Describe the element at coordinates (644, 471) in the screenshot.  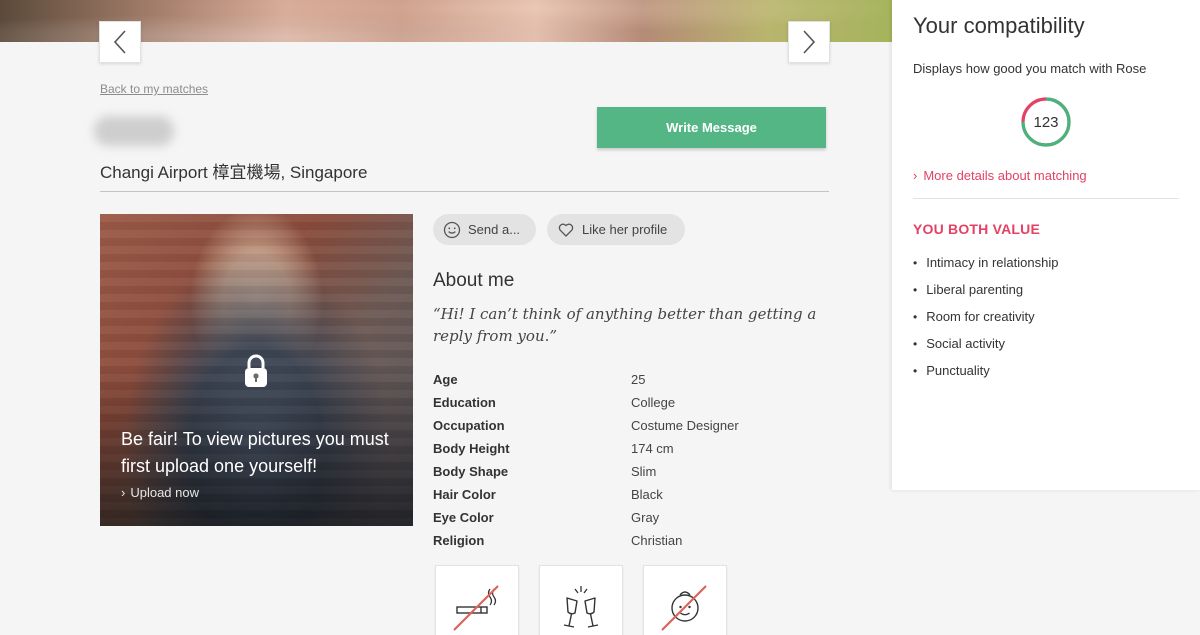
I see `detail-value: Slim` at that location.